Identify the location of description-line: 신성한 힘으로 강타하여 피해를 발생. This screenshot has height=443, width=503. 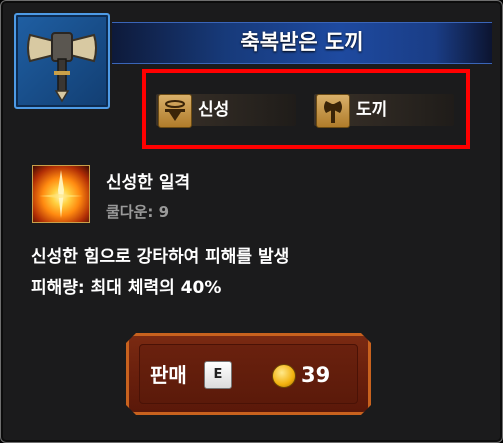
(160, 257).